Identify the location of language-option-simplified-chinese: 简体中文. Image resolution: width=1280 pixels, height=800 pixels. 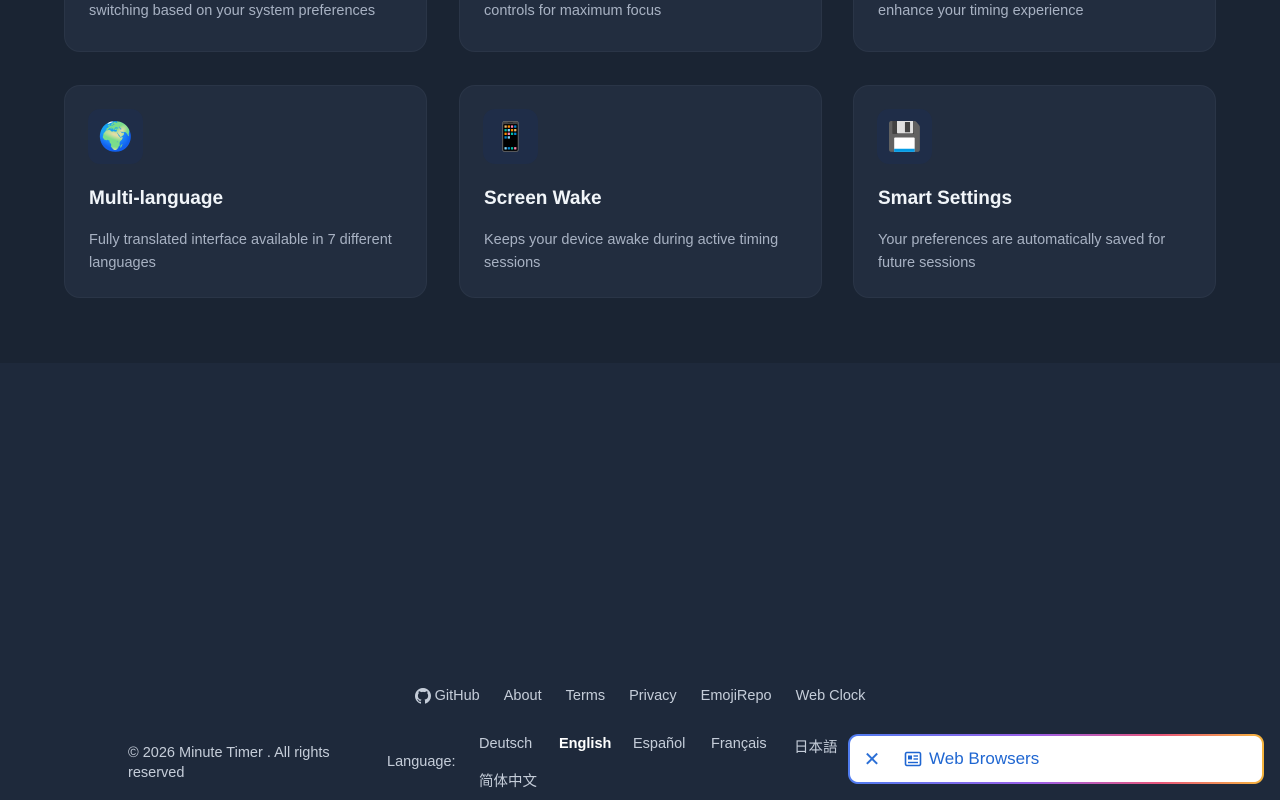
(508, 780).